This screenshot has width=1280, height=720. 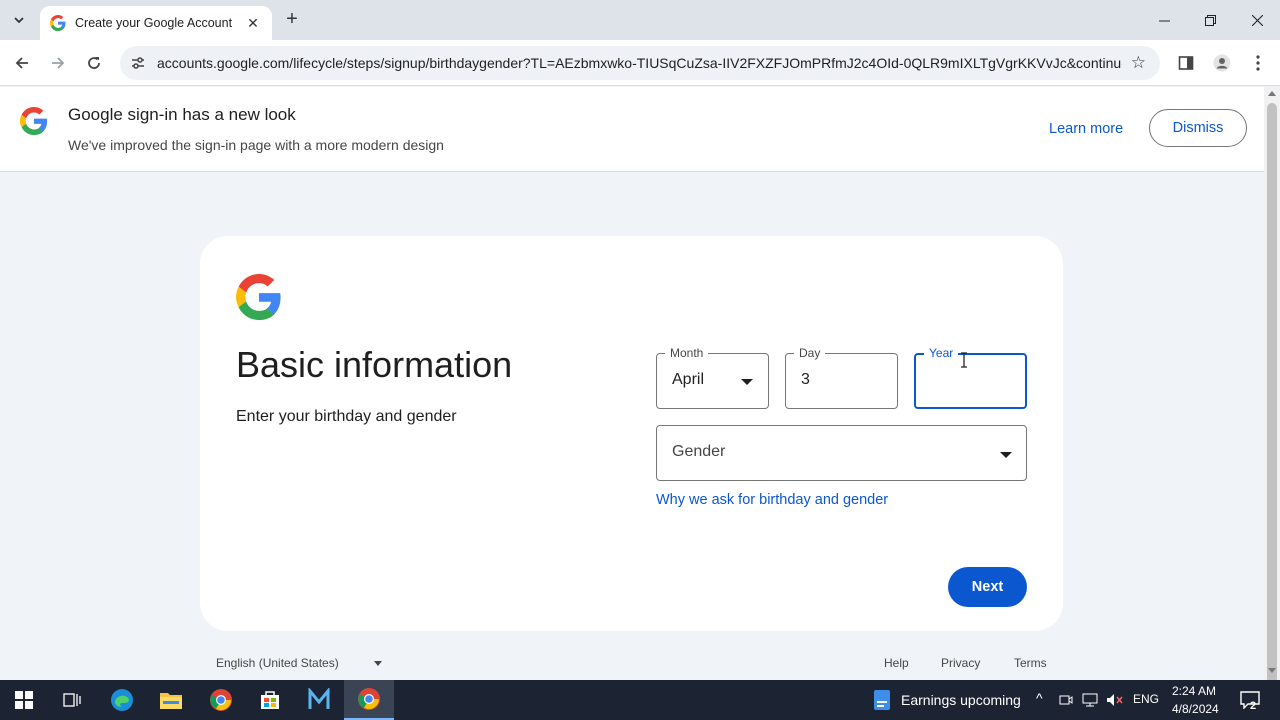 What do you see at coordinates (1146, 699) in the screenshot?
I see `input-language: ENG` at bounding box center [1146, 699].